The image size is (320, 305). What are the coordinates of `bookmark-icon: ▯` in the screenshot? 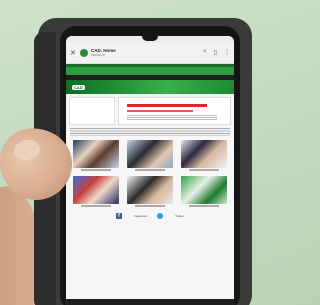 It's located at (215, 52).